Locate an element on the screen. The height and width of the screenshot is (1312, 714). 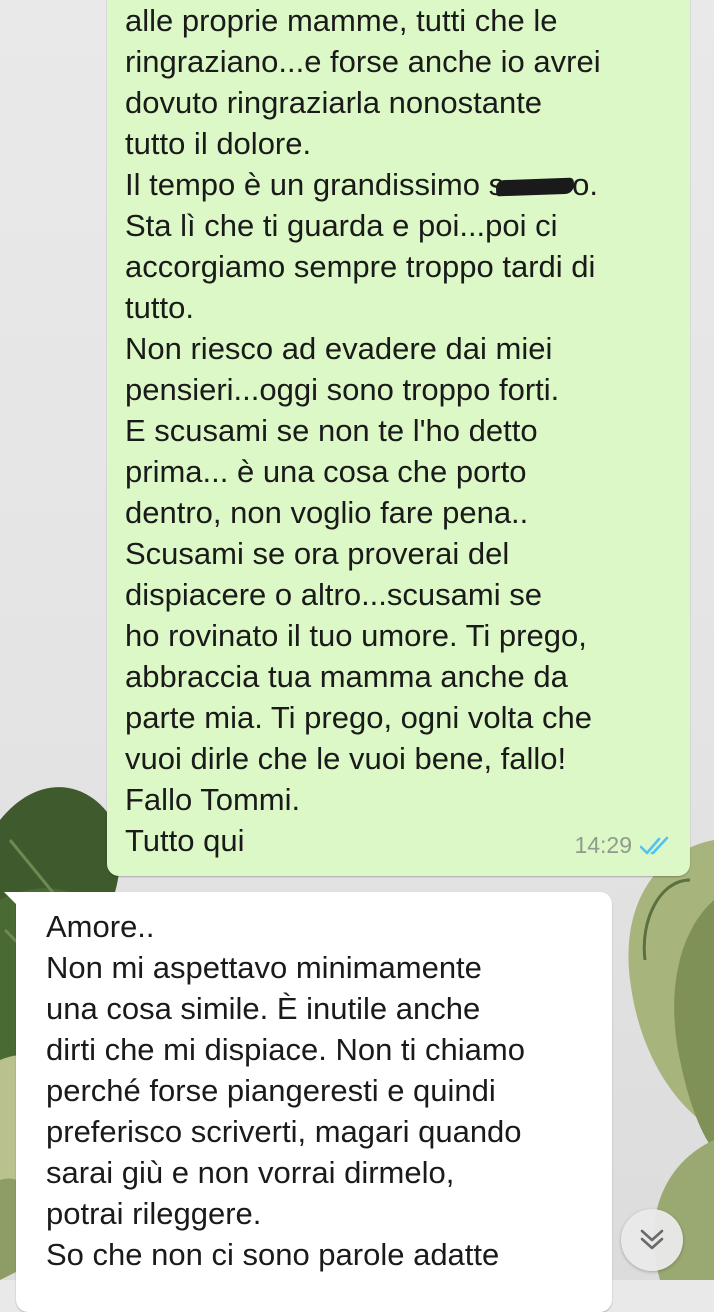
message-meta: 14:29 is located at coordinates (624, 845).